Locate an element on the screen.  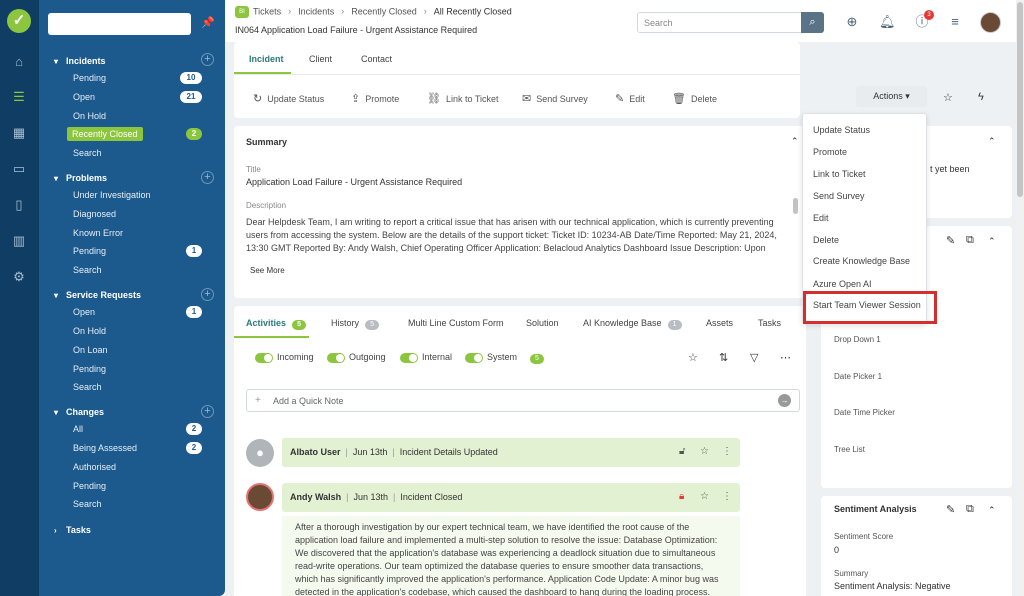
delete-button: 🗑︎ Delete is located at coordinates (694, 98).